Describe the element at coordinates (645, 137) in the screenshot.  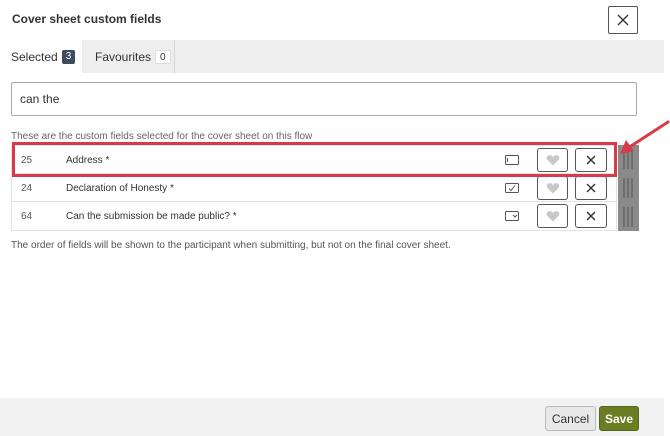
I see `arrow-annotation-icon` at that location.